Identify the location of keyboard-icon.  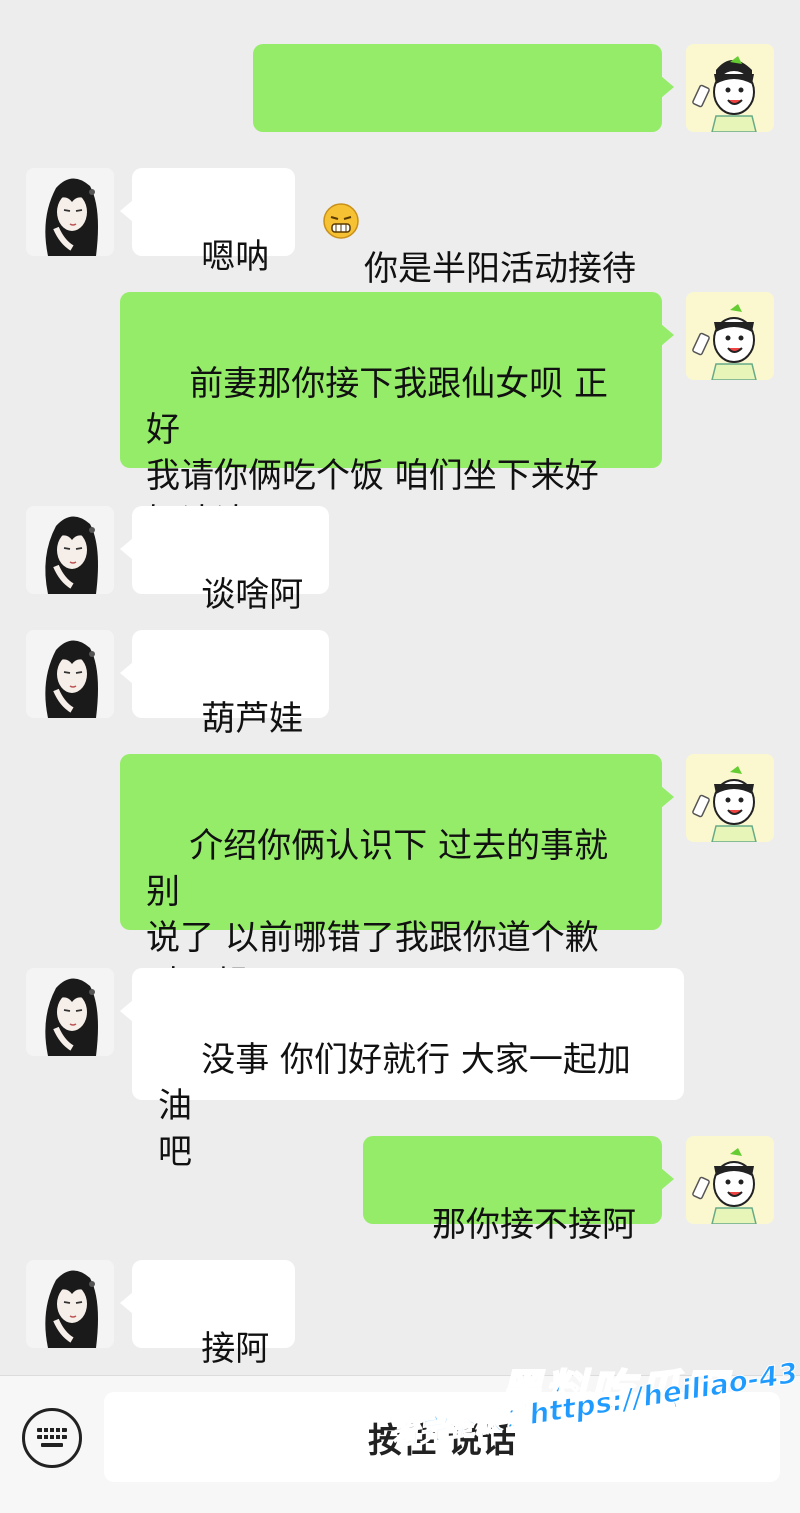
(52, 1437).